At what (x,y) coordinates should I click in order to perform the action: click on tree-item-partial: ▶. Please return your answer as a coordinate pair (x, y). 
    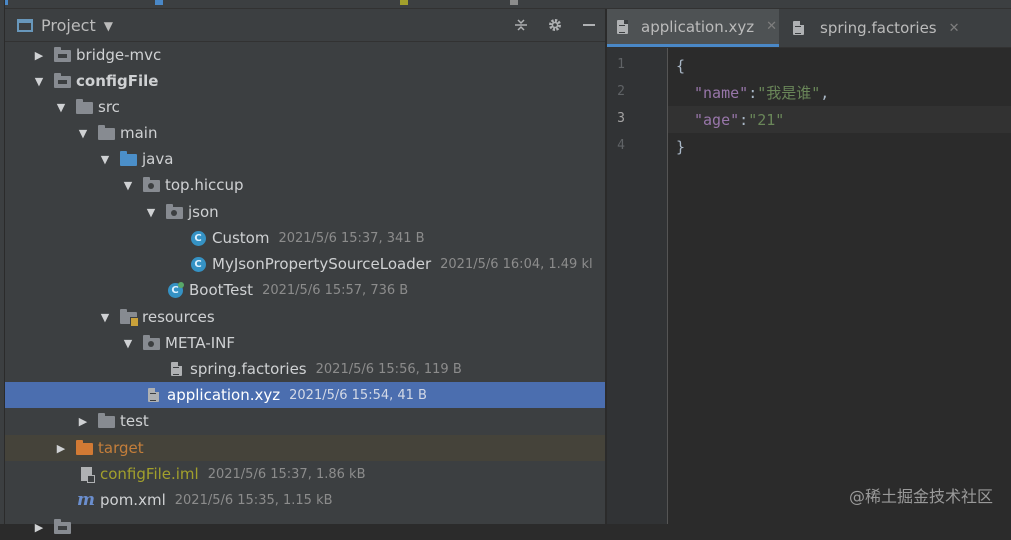
    Looking at the image, I should click on (318, 527).